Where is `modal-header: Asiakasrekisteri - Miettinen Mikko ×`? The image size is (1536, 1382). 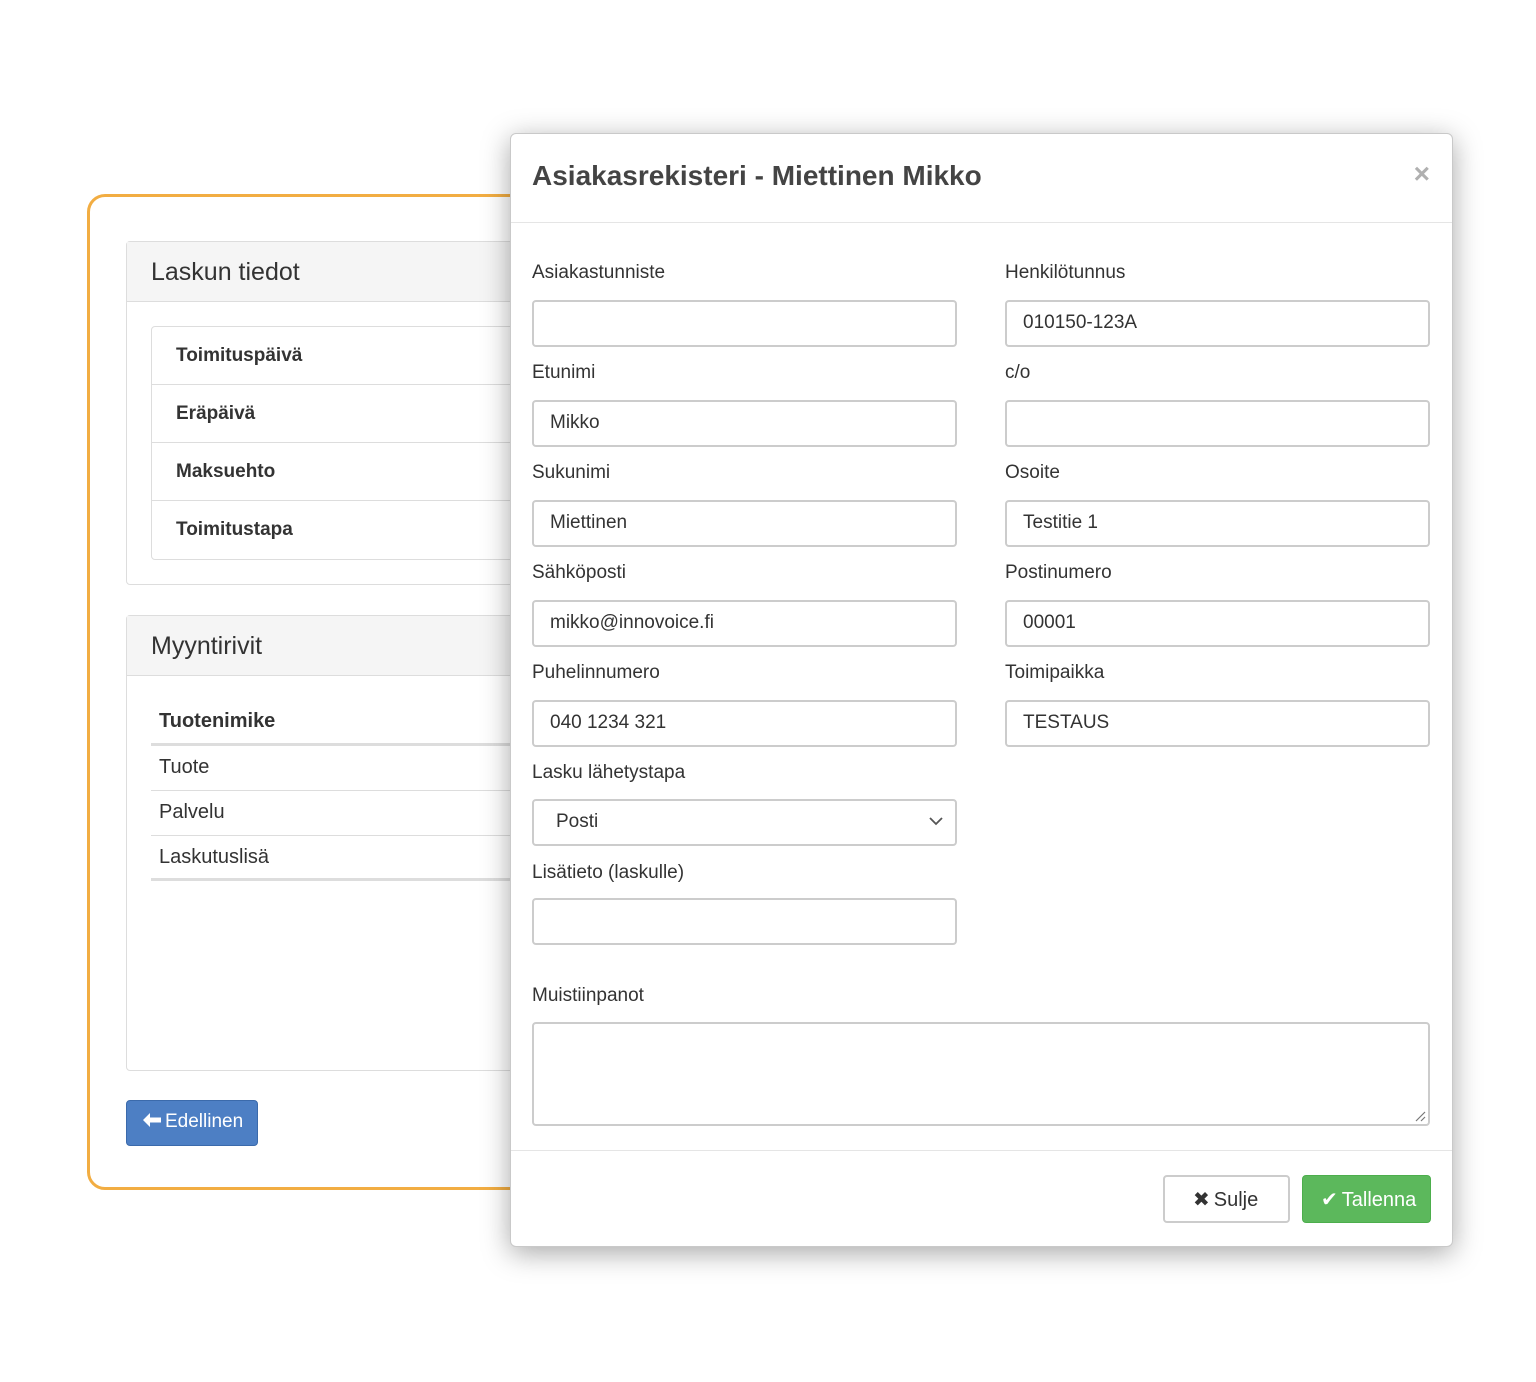 modal-header: Asiakasrekisteri - Miettinen Mikko × is located at coordinates (981, 178).